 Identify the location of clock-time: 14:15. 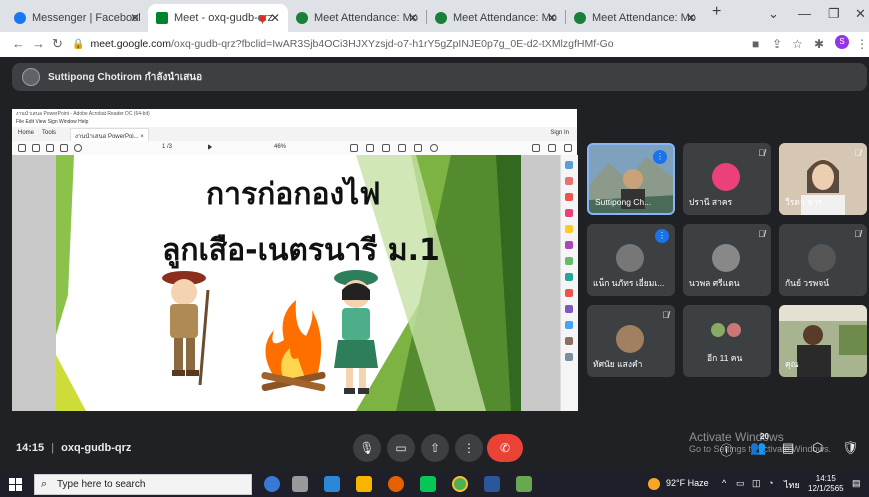
(825, 478).